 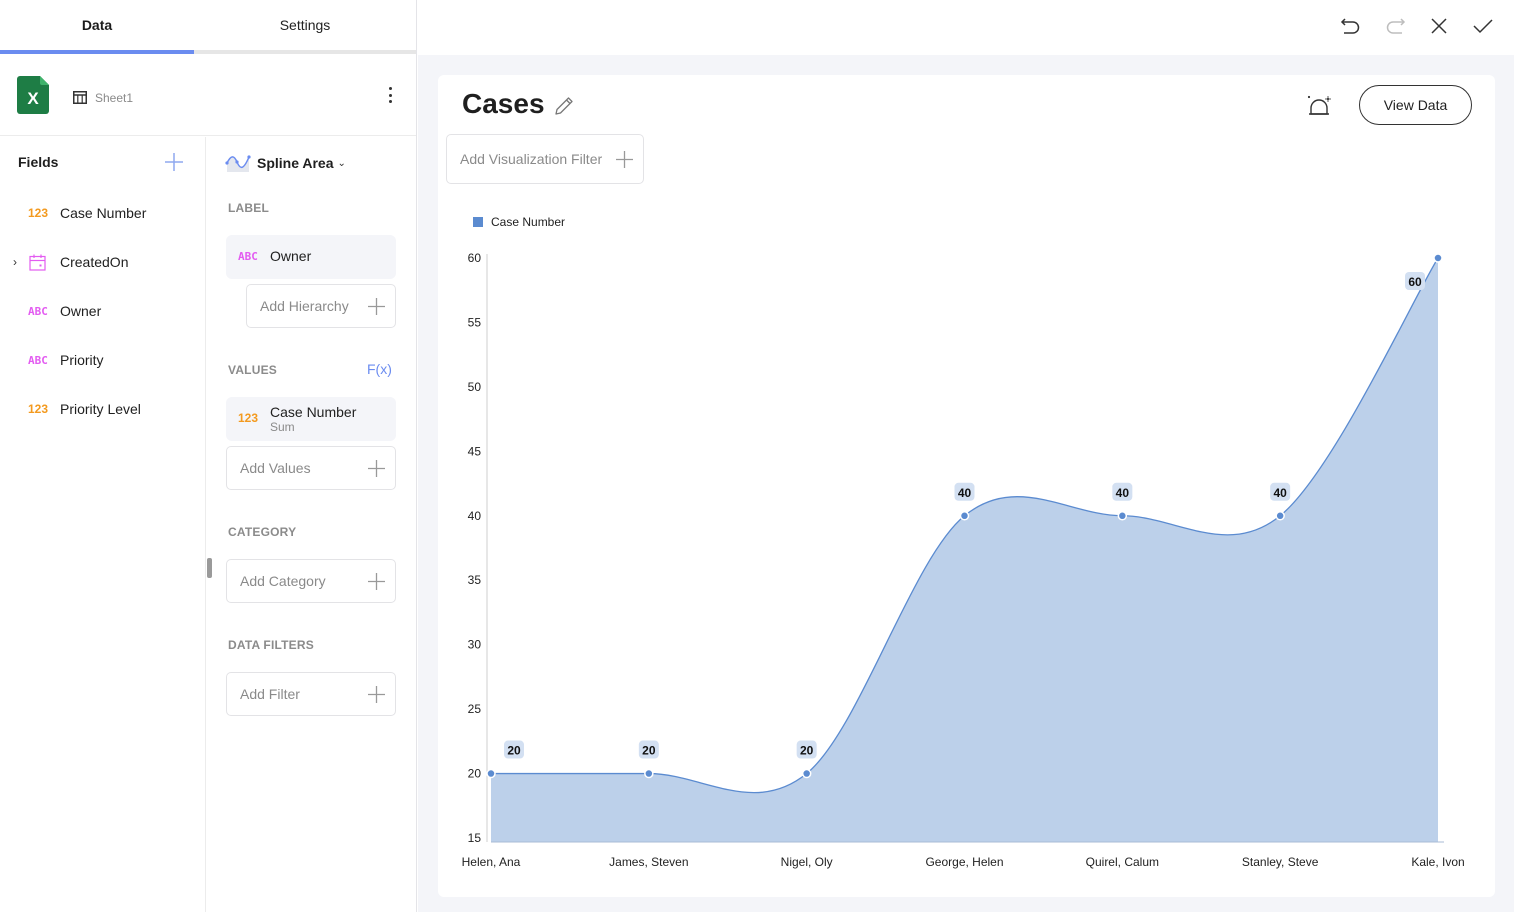 I want to click on add-hierarchy-button: Add Hierarchy, so click(x=321, y=306).